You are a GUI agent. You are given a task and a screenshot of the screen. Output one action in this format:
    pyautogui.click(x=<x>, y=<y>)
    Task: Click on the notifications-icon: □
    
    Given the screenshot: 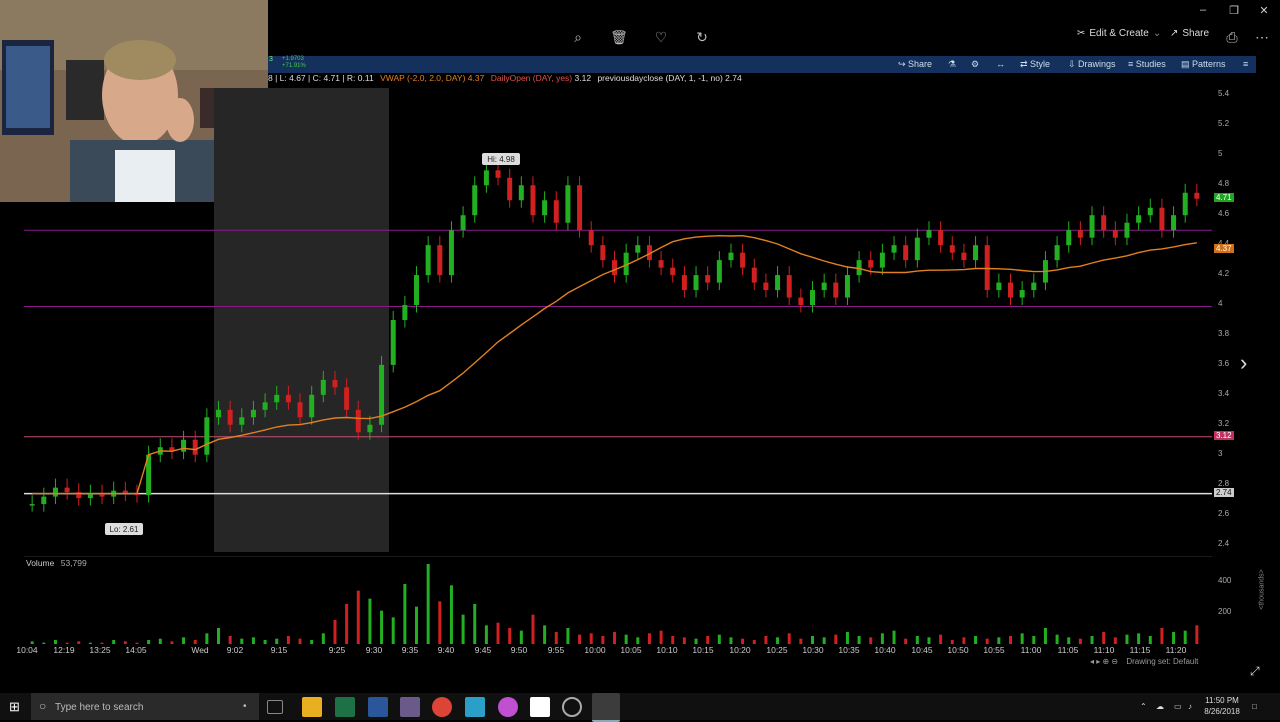 What is the action you would take?
    pyautogui.click(x=1254, y=706)
    